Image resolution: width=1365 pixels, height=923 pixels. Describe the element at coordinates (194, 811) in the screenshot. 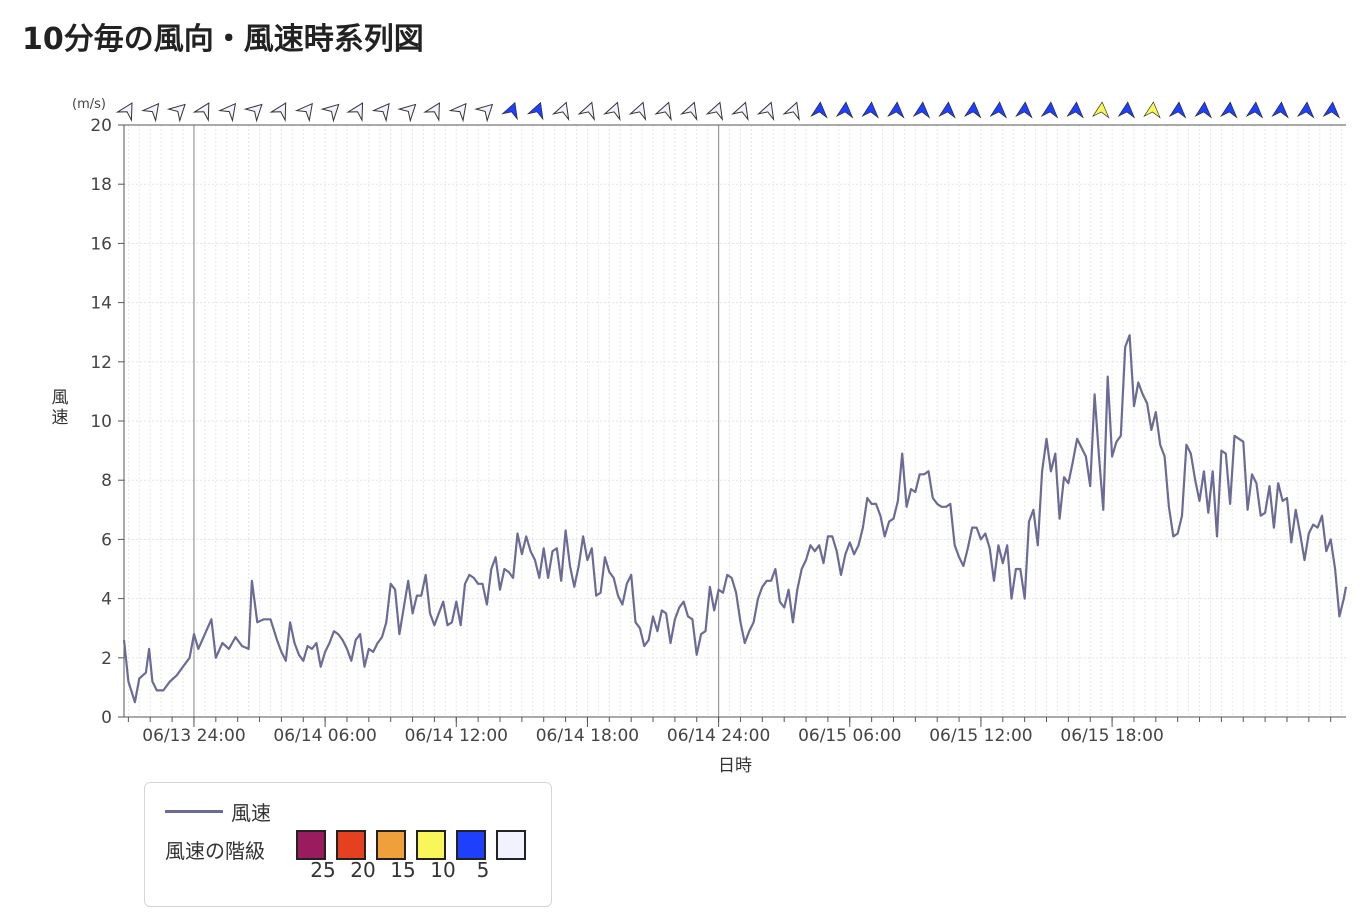

I see `legend-line-swatch` at that location.